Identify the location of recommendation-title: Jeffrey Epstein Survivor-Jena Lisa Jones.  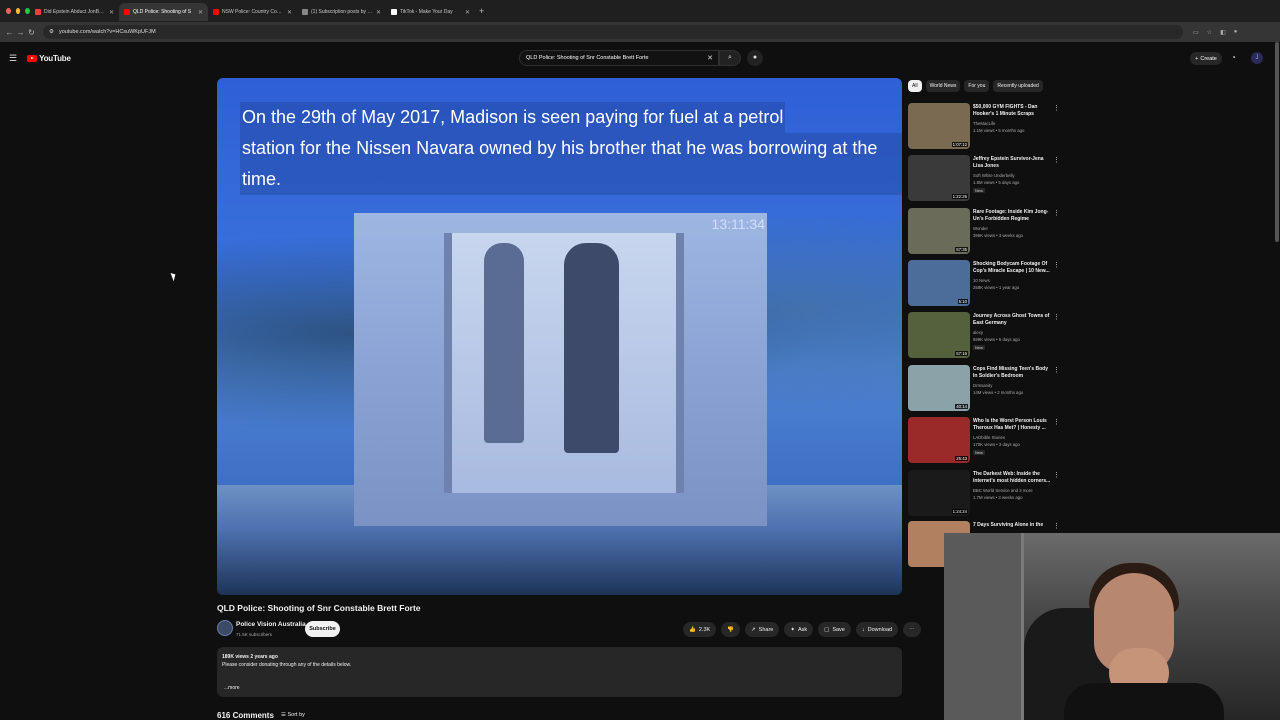
(1012, 163).